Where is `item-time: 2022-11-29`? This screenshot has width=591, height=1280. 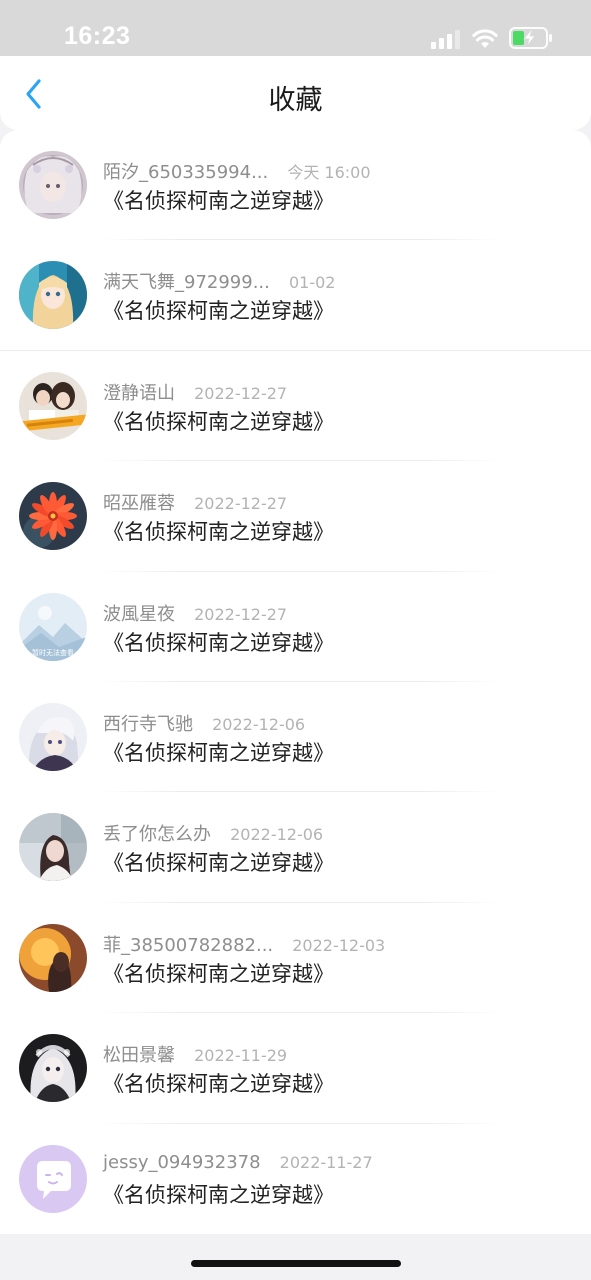 item-time: 2022-11-29 is located at coordinates (241, 1056).